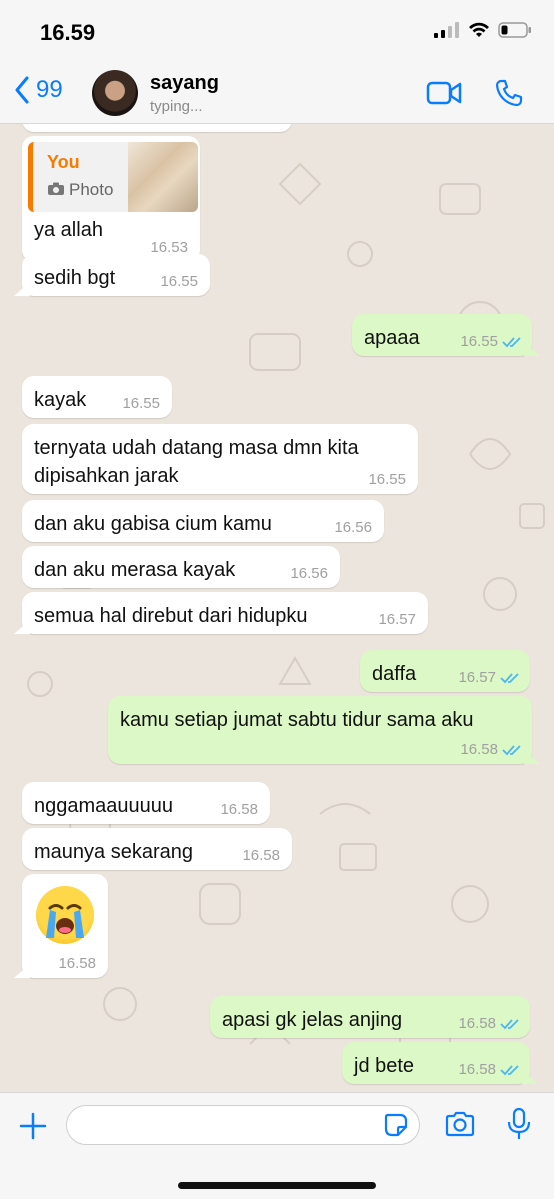 This screenshot has width=554, height=1199. Describe the element at coordinates (440, 1063) in the screenshot. I see `message-bubble-outgoing: jd bete 16.58` at that location.